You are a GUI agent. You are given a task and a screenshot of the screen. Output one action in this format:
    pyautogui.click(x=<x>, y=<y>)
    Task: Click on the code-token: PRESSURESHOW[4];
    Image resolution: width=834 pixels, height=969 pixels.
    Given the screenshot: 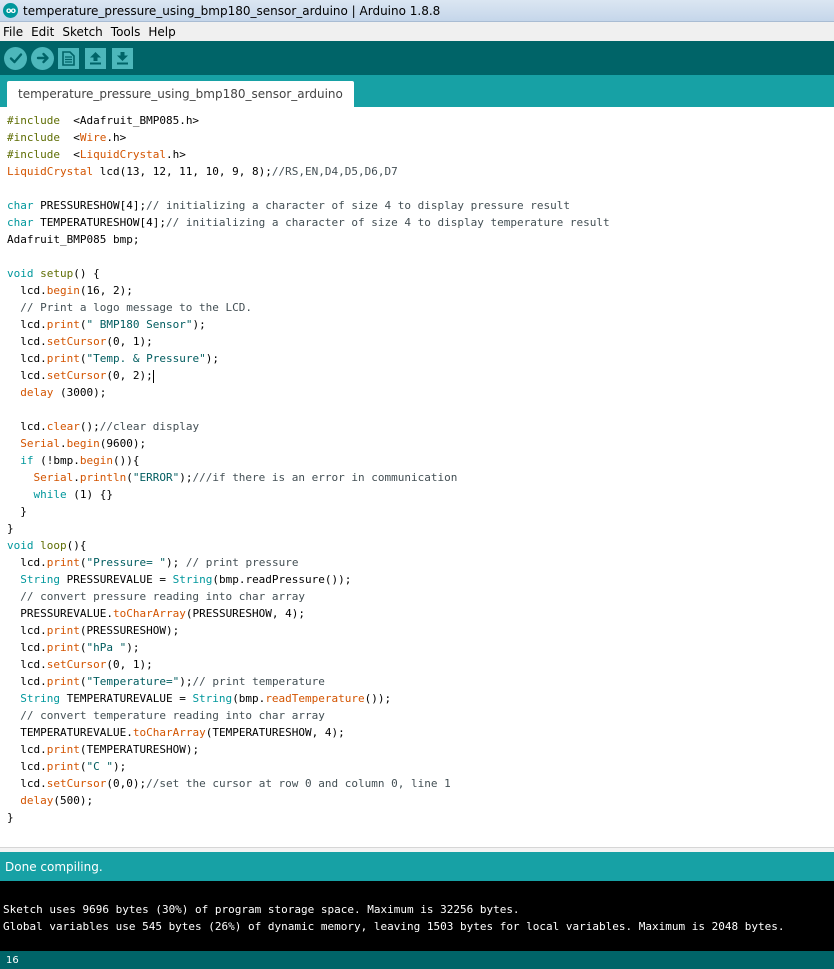 What is the action you would take?
    pyautogui.click(x=90, y=205)
    